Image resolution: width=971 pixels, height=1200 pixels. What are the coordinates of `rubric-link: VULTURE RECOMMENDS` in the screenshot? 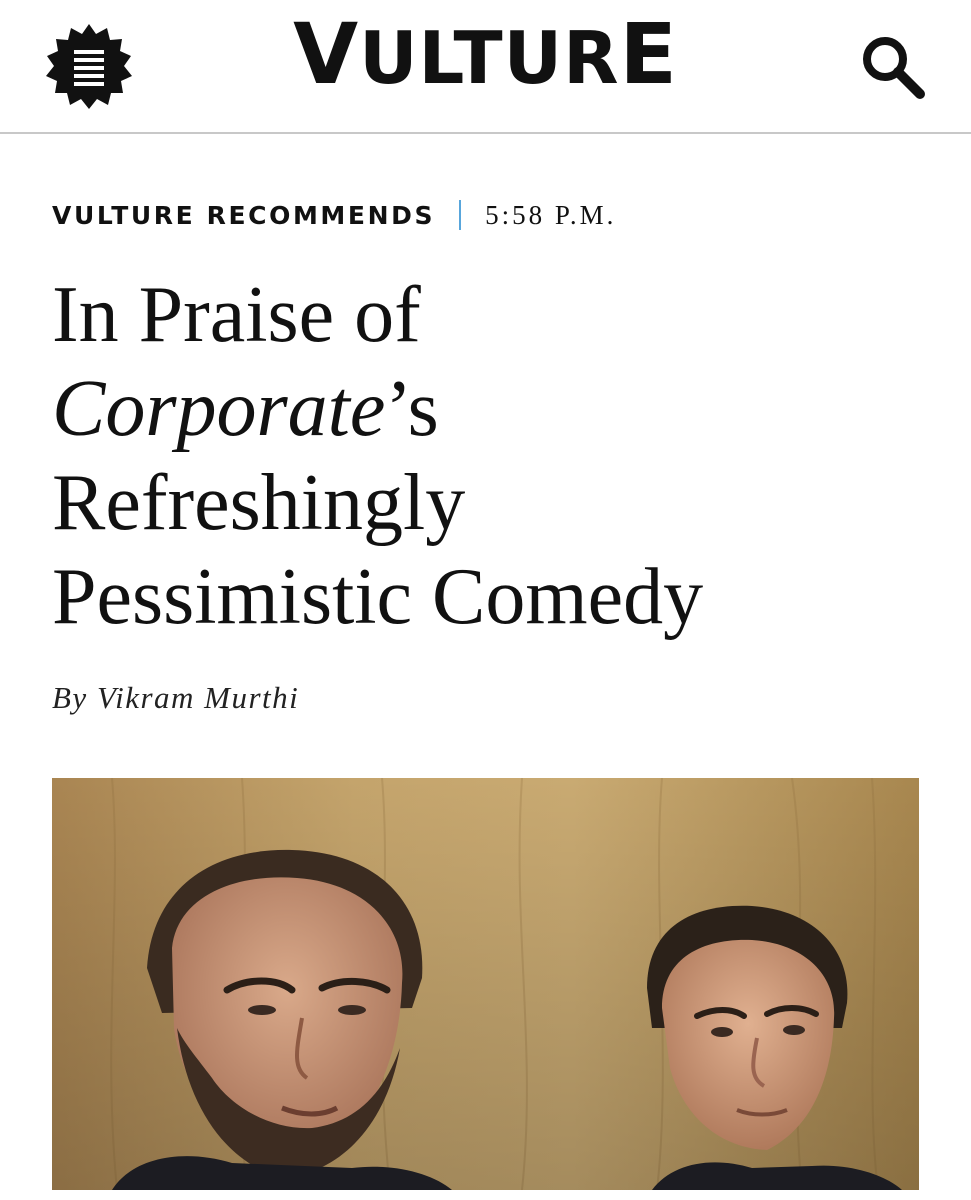 It's located at (243, 215).